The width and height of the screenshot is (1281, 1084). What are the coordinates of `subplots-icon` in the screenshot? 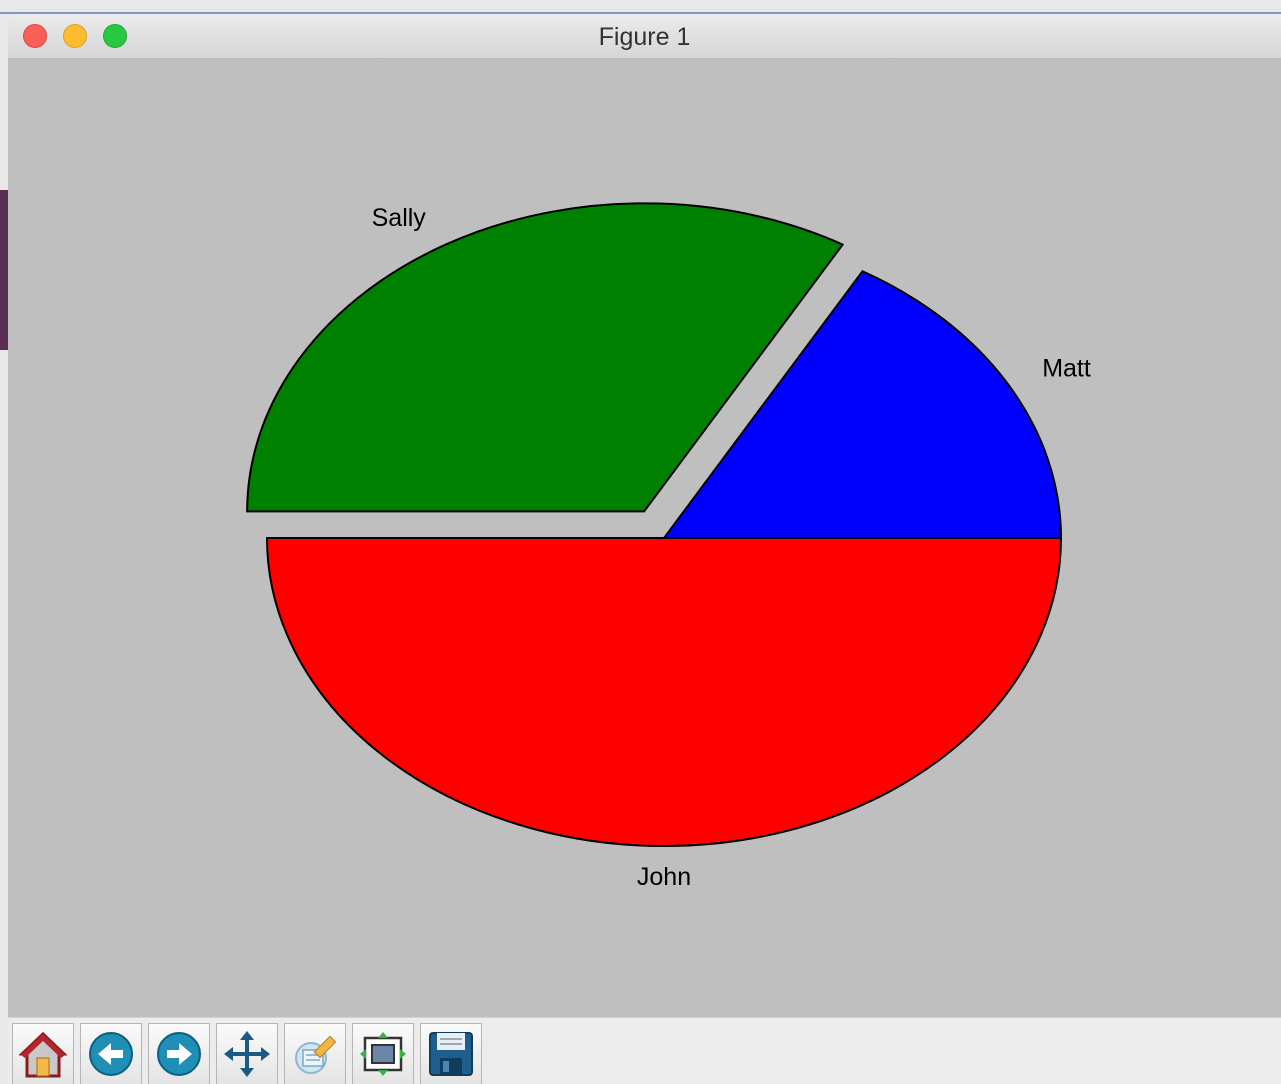 It's located at (383, 1054).